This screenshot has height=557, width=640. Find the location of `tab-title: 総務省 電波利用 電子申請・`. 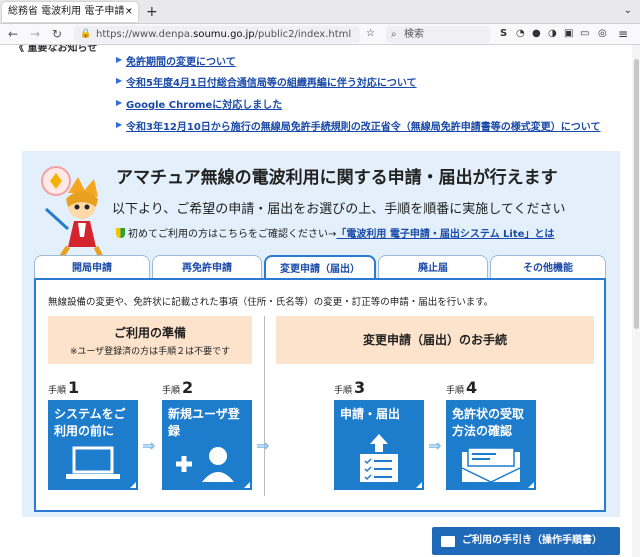

tab-title: 総務省 電波利用 電子申請・ is located at coordinates (71, 11).